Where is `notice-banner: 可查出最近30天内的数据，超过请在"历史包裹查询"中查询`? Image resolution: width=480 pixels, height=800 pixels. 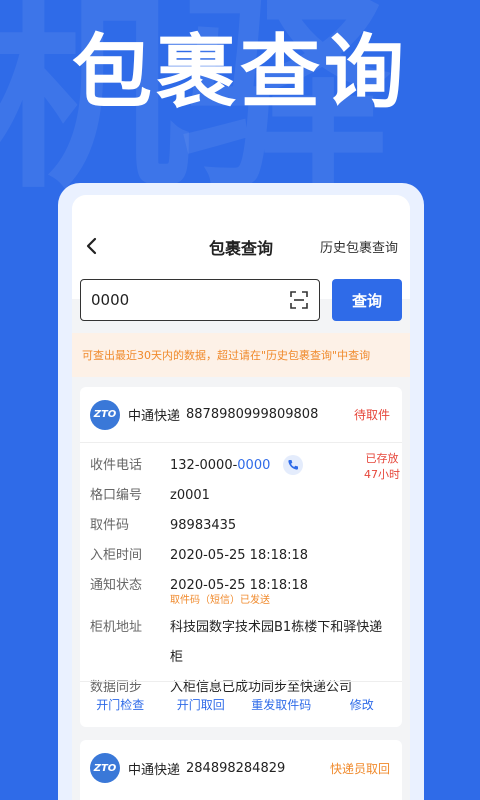 notice-banner: 可查出最近30天内的数据，超过请在"历史包裹查询"中查询 is located at coordinates (241, 355).